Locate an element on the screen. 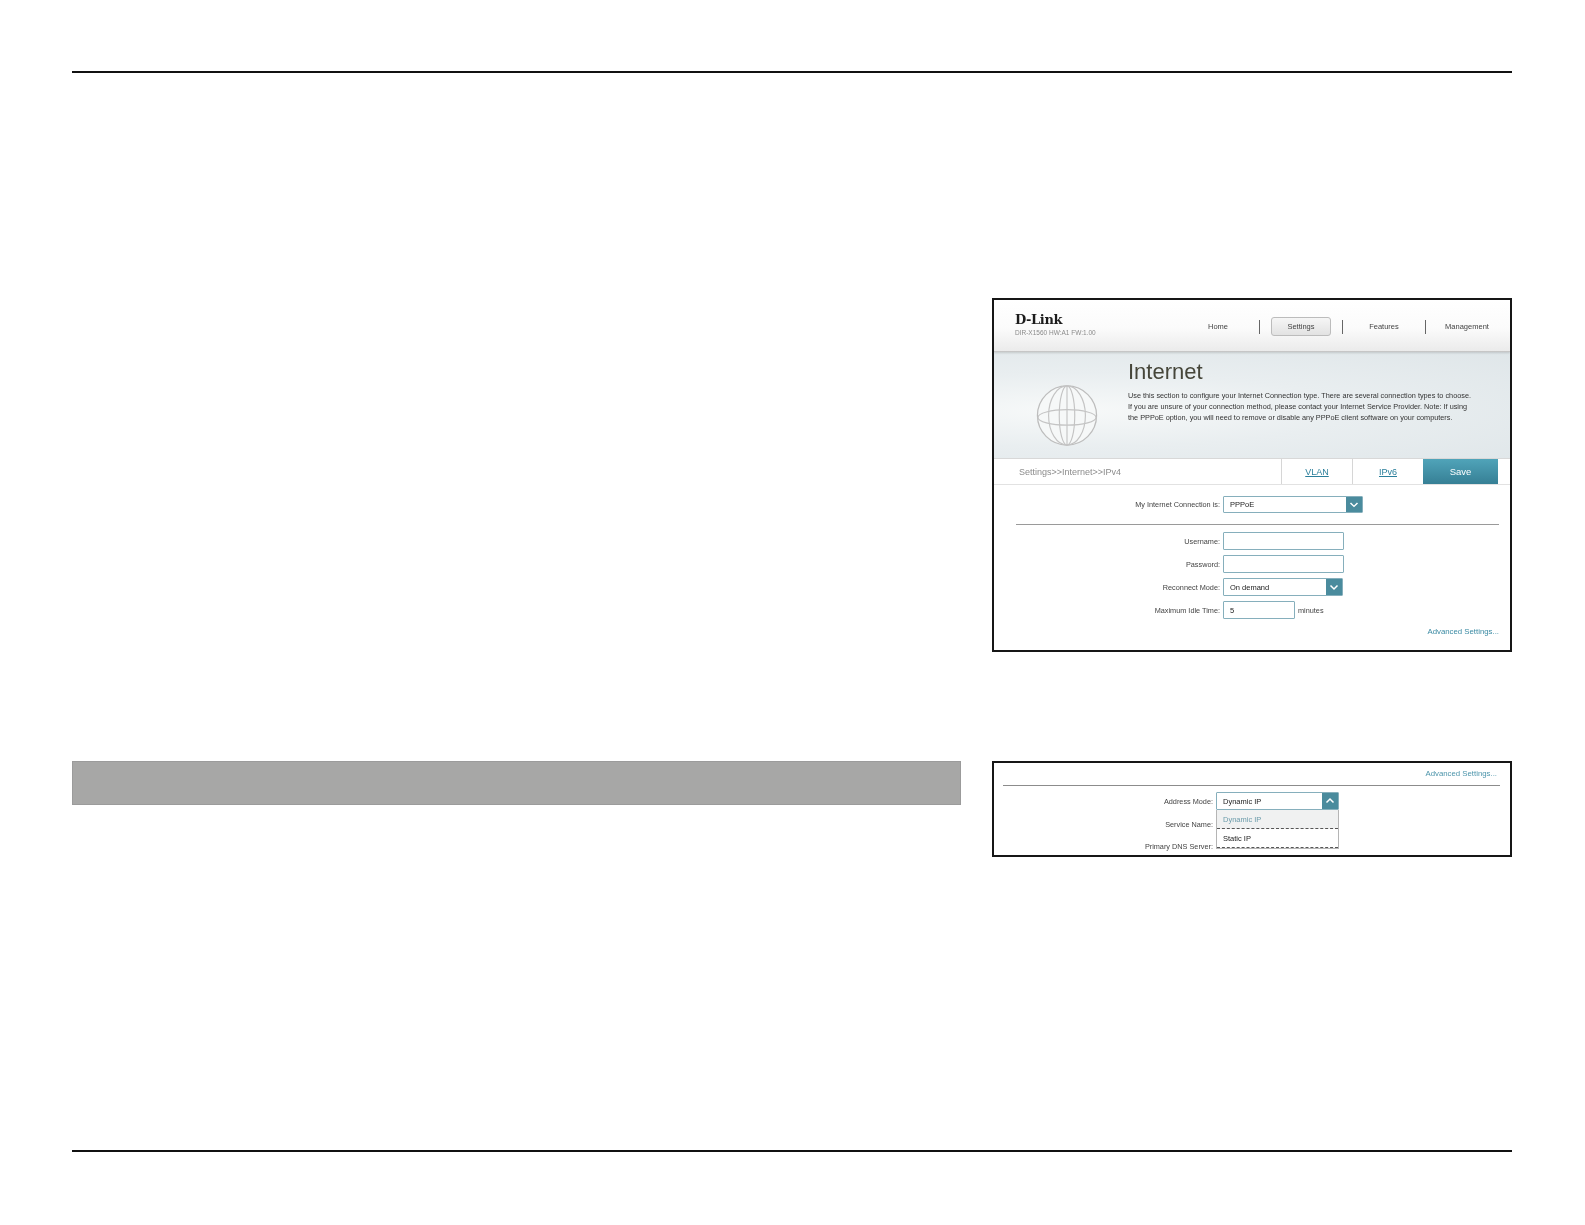 The width and height of the screenshot is (1585, 1225). save-button: Save is located at coordinates (1460, 471).